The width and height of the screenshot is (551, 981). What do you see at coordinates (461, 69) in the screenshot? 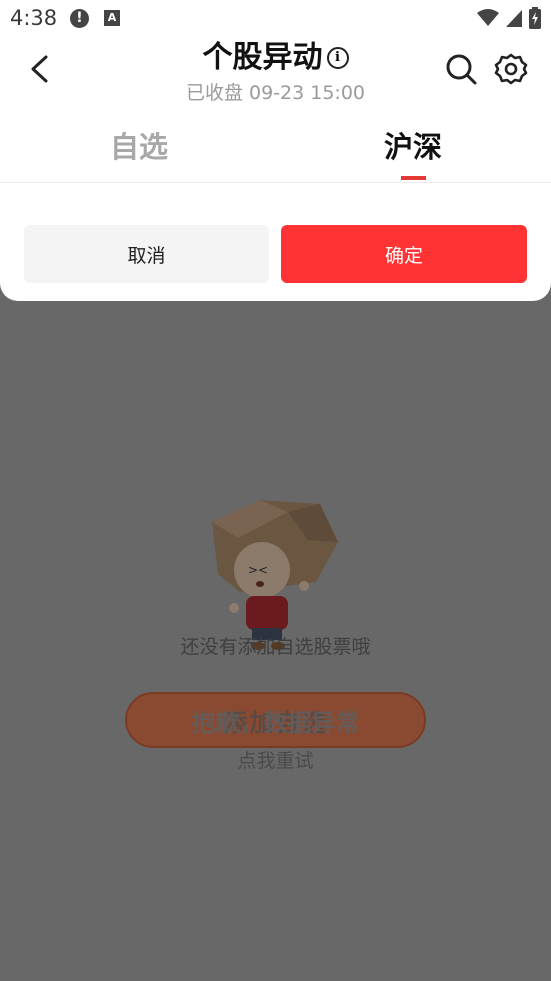
I see `search-icon` at bounding box center [461, 69].